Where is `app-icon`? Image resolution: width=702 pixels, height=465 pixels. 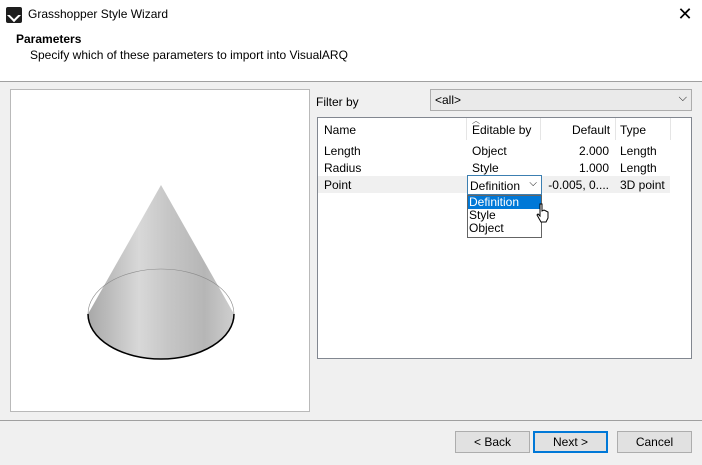 app-icon is located at coordinates (14, 15).